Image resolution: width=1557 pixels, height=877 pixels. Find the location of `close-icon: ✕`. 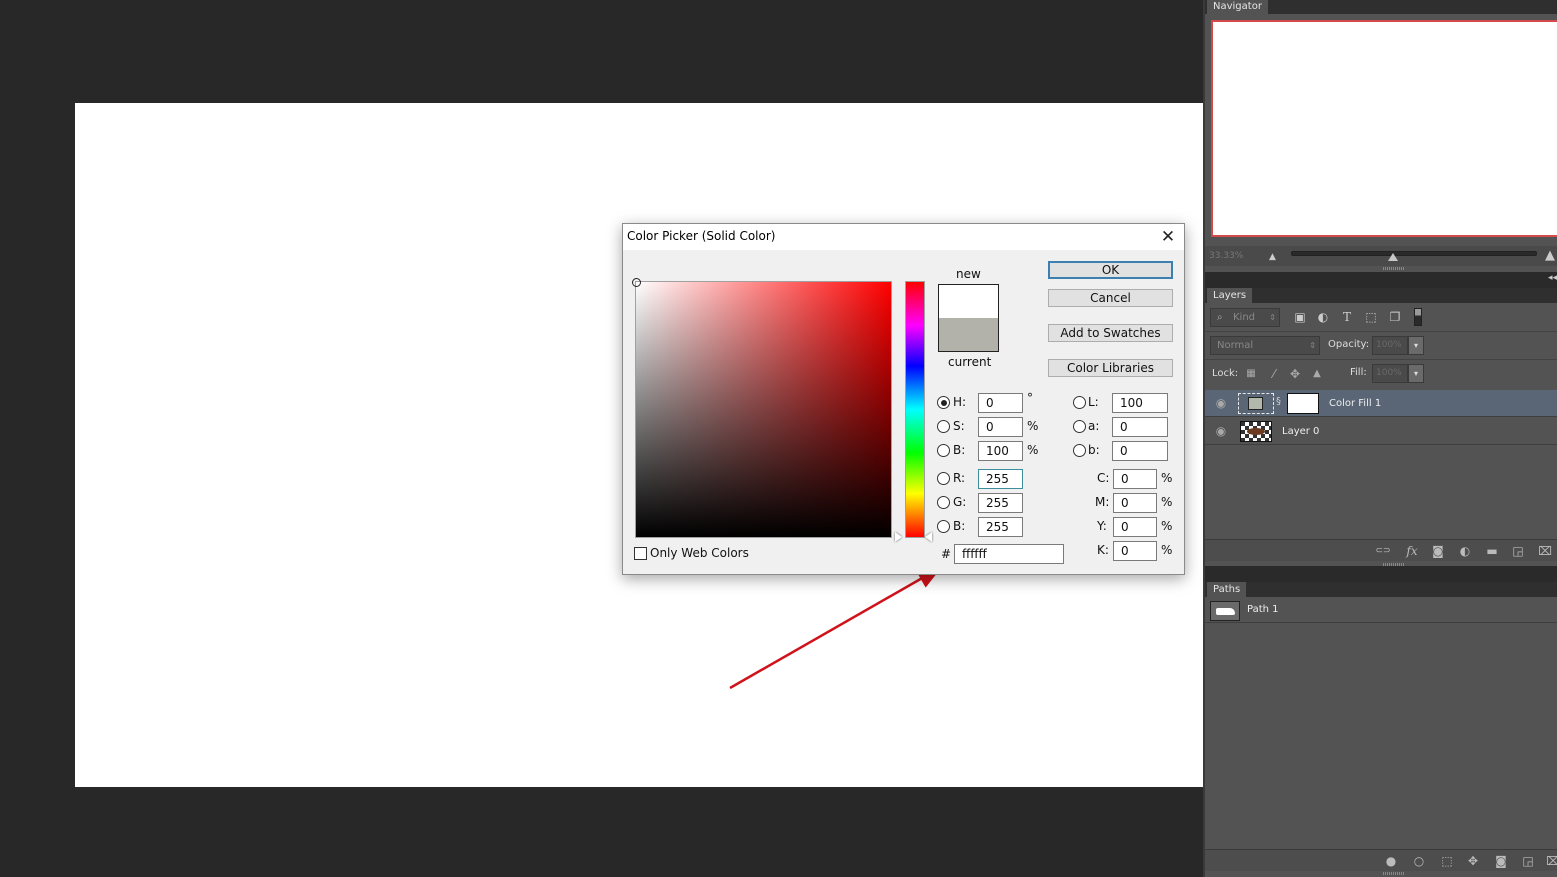

close-icon: ✕ is located at coordinates (1168, 237).